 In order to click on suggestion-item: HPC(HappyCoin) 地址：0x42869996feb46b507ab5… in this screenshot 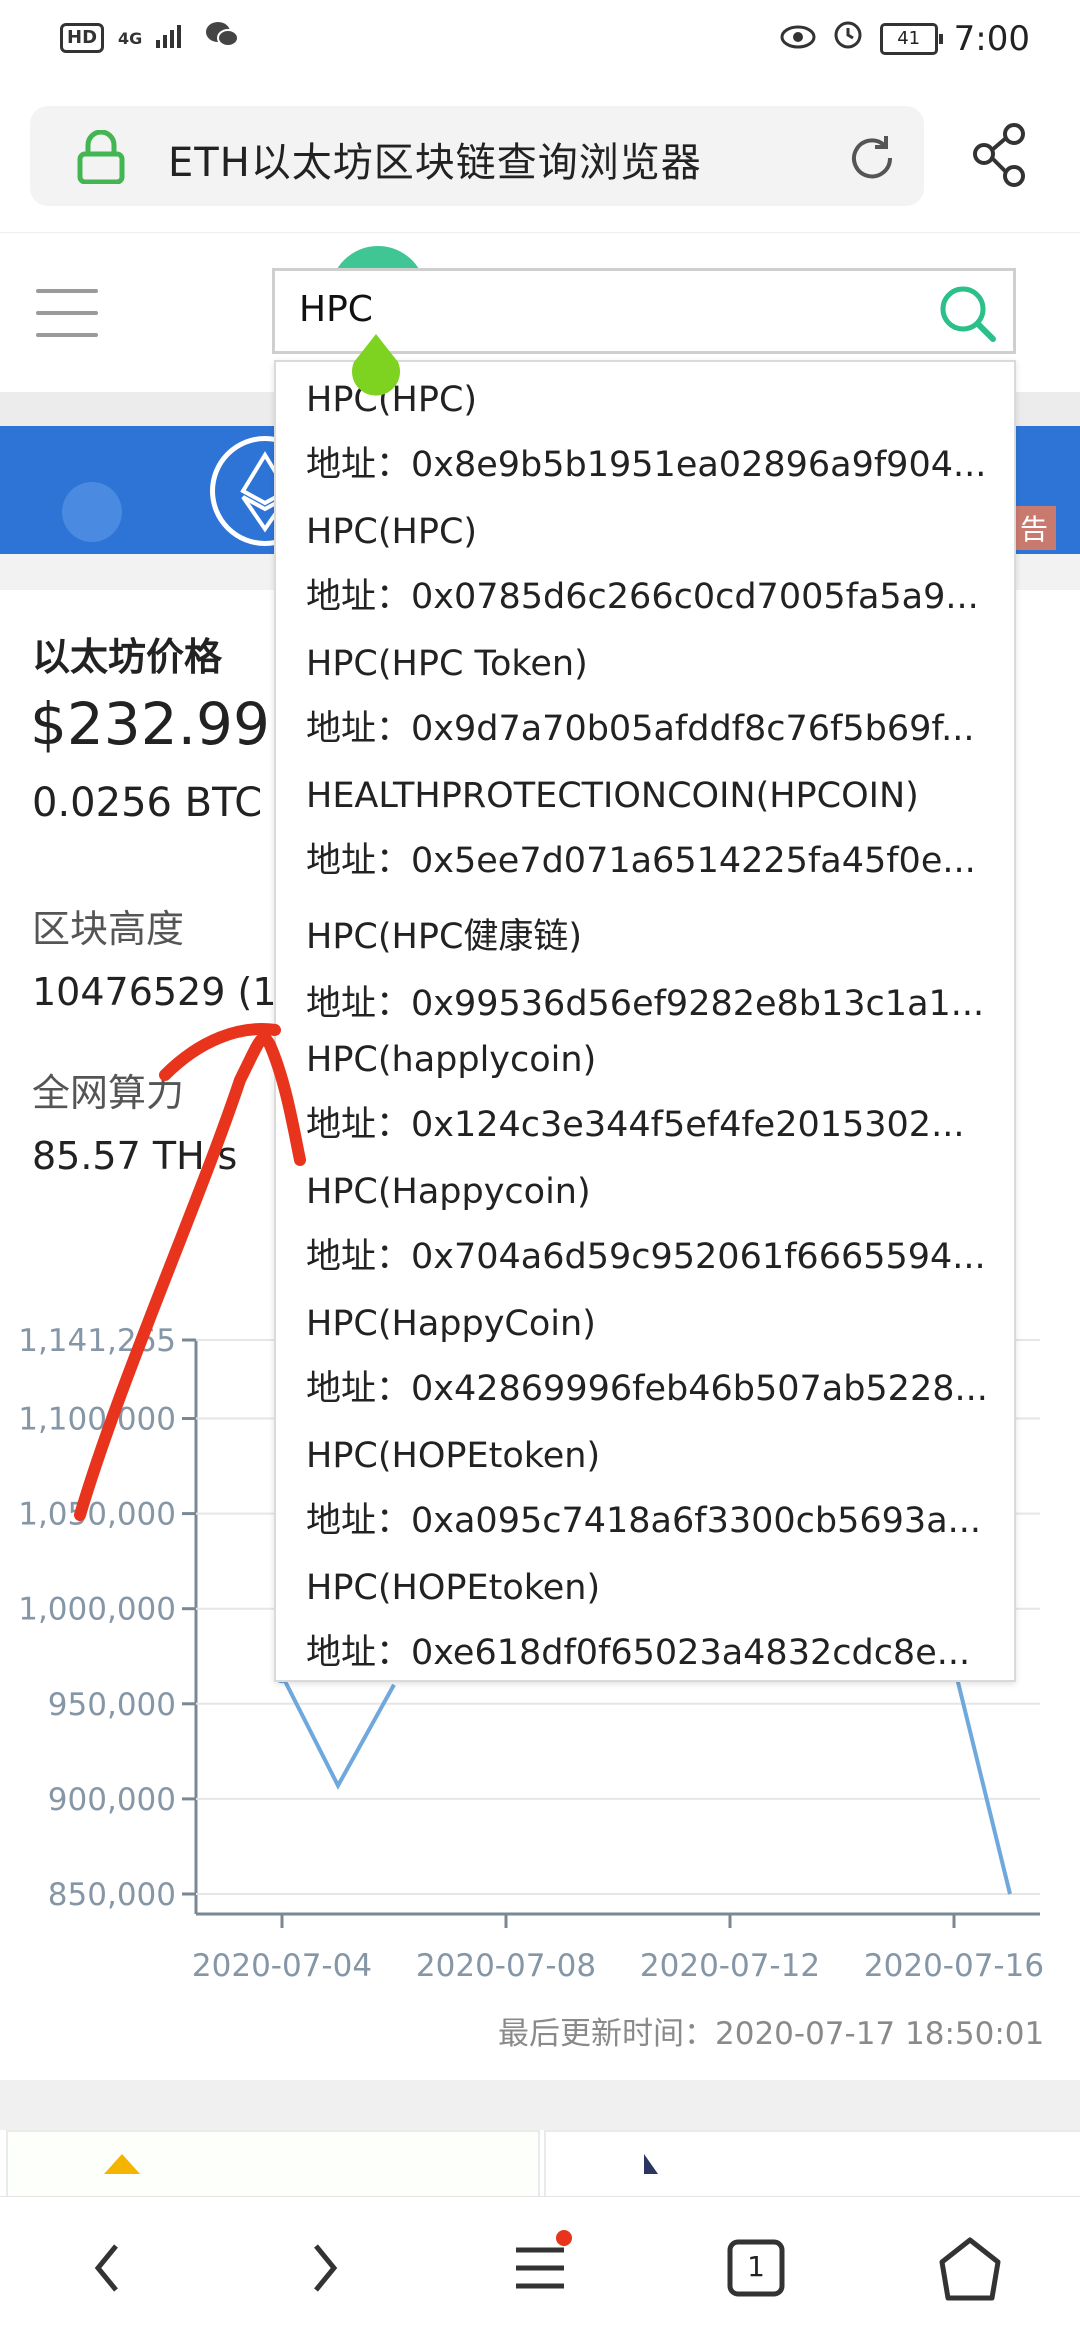, I will do `click(651, 1357)`.